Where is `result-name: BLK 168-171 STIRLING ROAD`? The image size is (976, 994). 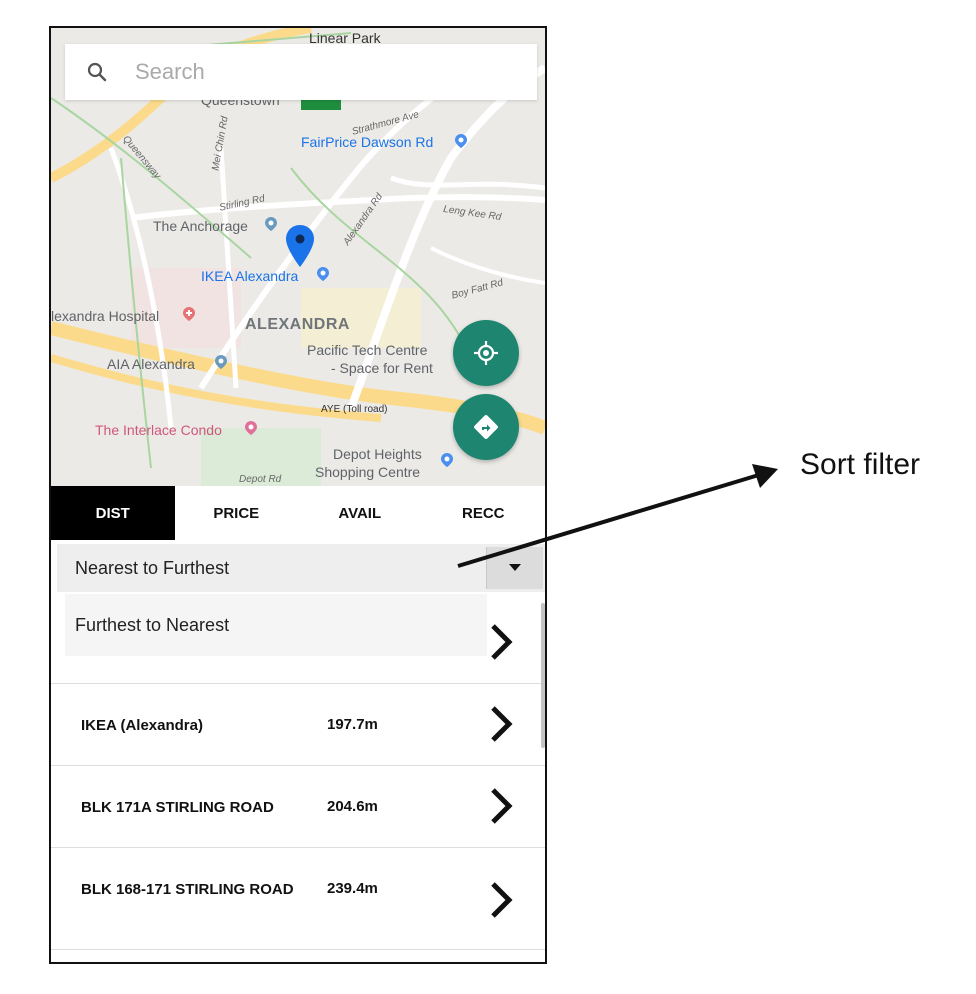 result-name: BLK 168-171 STIRLING ROAD is located at coordinates (187, 889).